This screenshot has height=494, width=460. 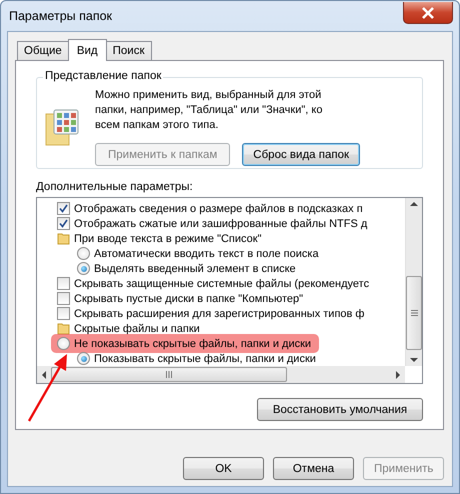 What do you see at coordinates (206, 254) in the screenshot?
I see `option-label: Автоматически вводить текст в поле поиска` at bounding box center [206, 254].